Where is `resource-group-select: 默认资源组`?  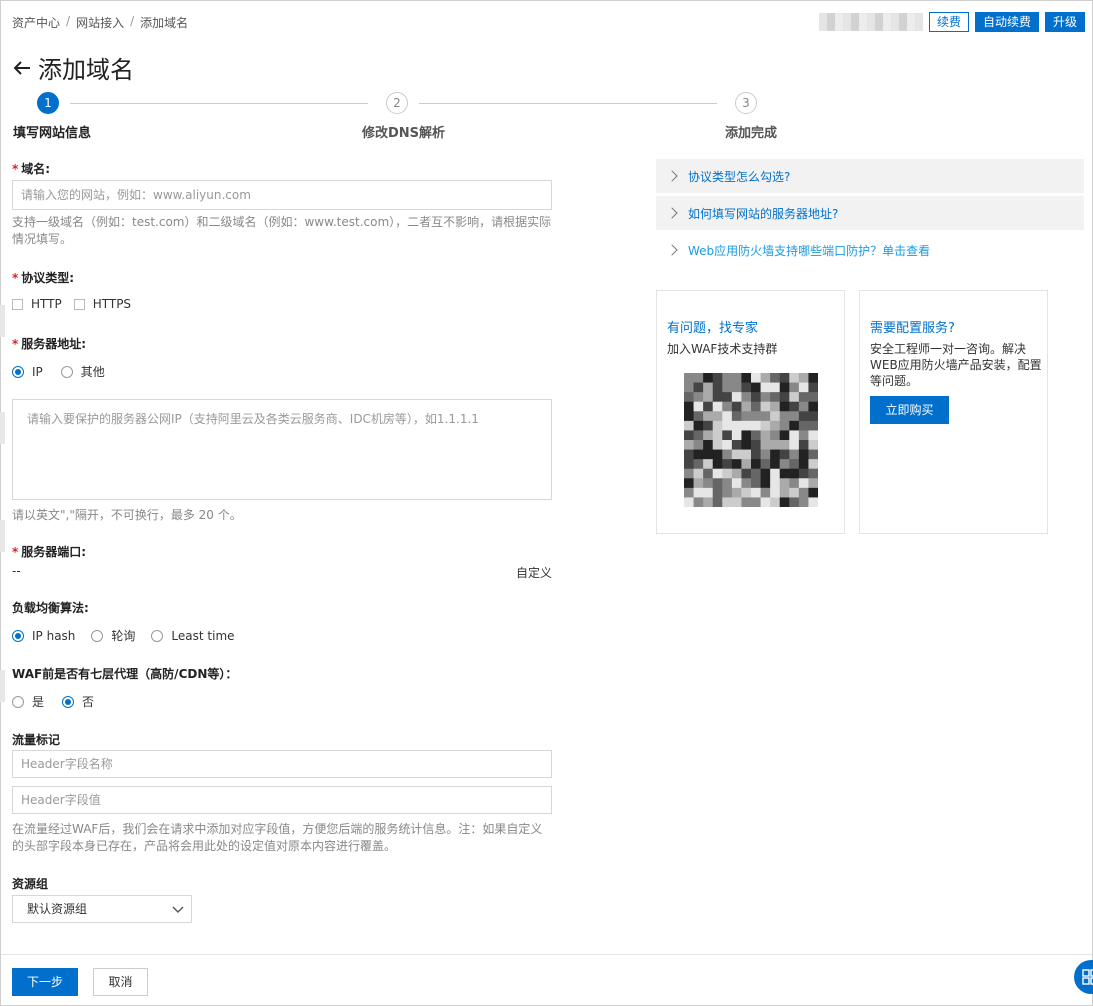 resource-group-select: 默认资源组 is located at coordinates (102, 909).